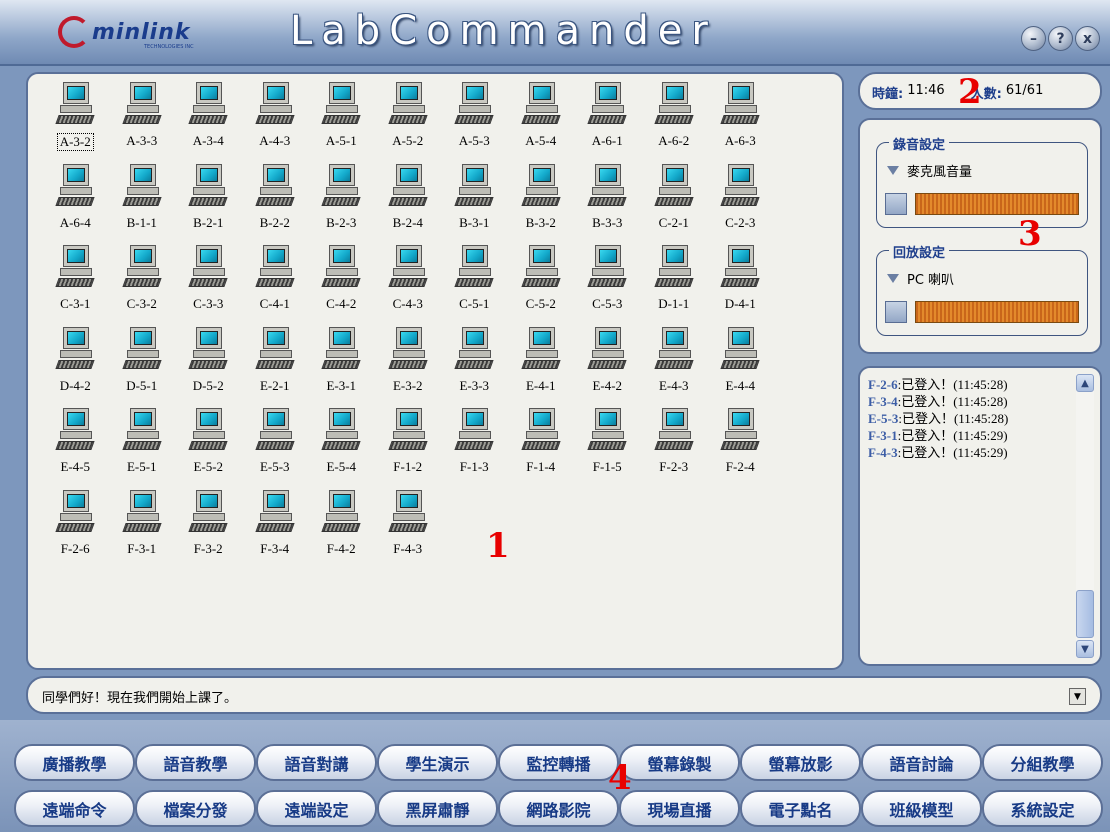  Describe the element at coordinates (474, 447) in the screenshot. I see `student-desk: F-1-3` at that location.